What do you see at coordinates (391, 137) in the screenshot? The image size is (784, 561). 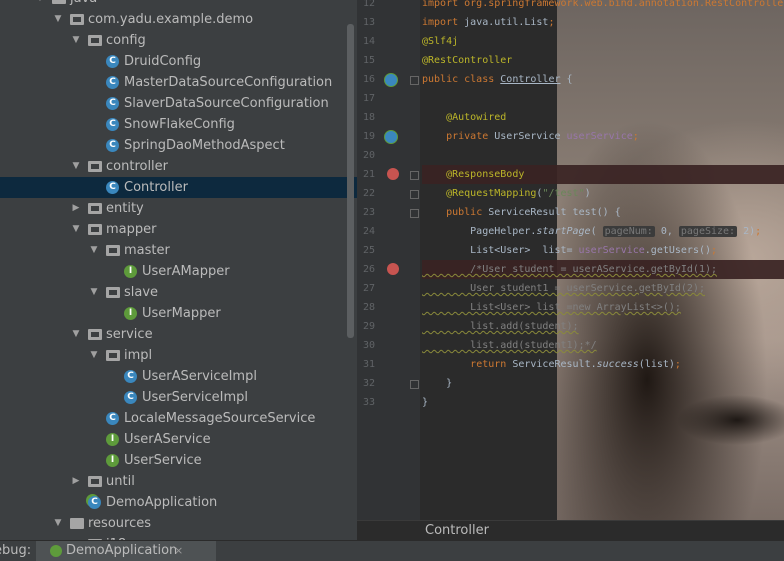 I see `autowired-icon` at bounding box center [391, 137].